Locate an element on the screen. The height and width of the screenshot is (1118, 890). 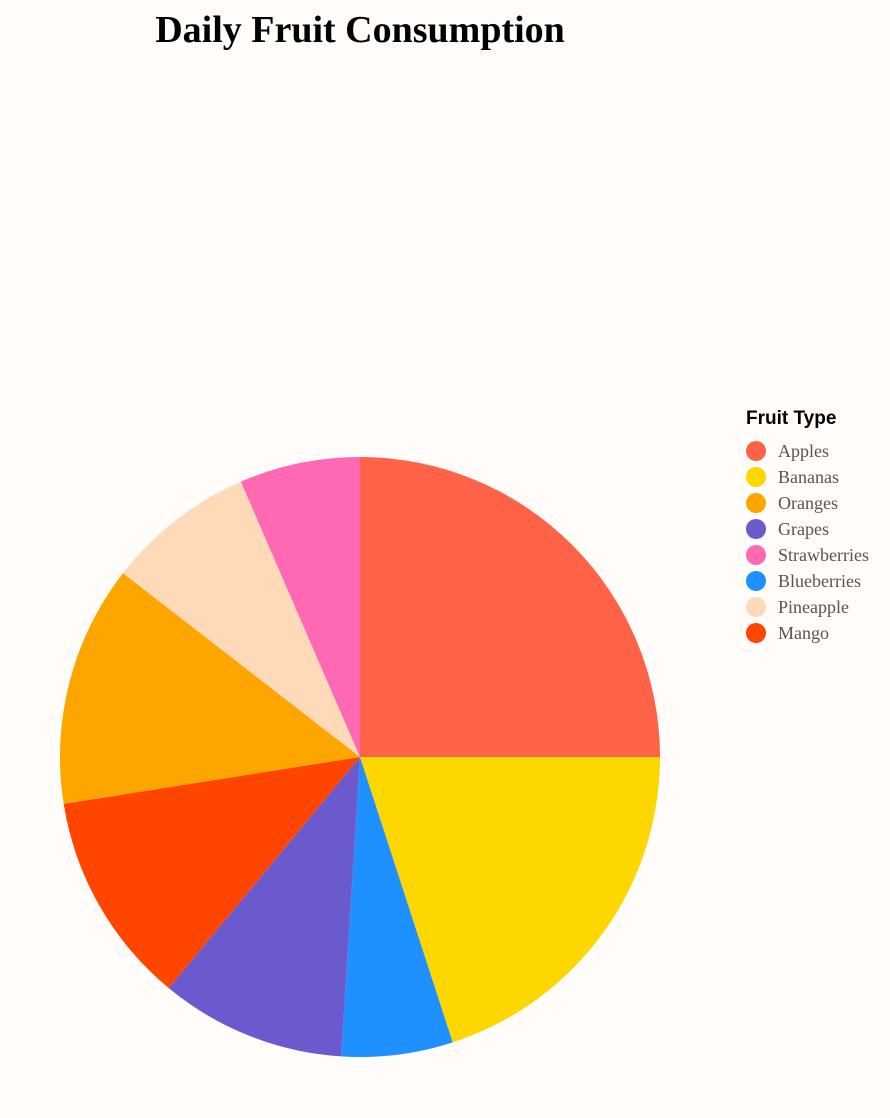
legend-item-bananas: Bananas is located at coordinates (807, 477).